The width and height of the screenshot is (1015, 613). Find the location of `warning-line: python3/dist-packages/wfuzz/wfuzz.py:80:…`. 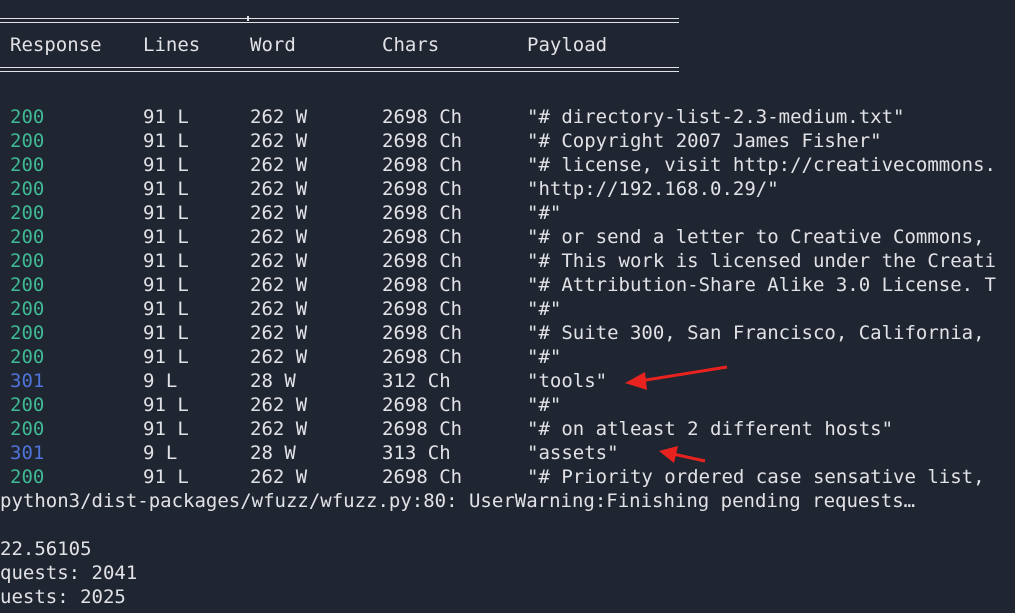

warning-line: python3/dist-packages/wfuzz/wfuzz.py:80:… is located at coordinates (458, 501).